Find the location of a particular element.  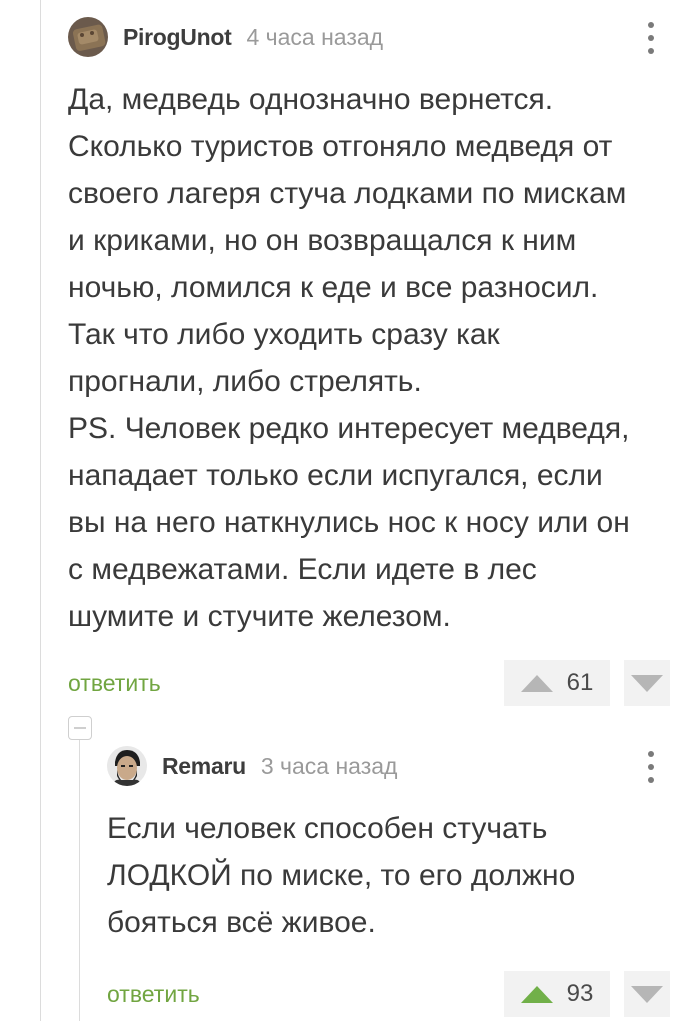

comment-footer: ответить 93 is located at coordinates (395, 994).